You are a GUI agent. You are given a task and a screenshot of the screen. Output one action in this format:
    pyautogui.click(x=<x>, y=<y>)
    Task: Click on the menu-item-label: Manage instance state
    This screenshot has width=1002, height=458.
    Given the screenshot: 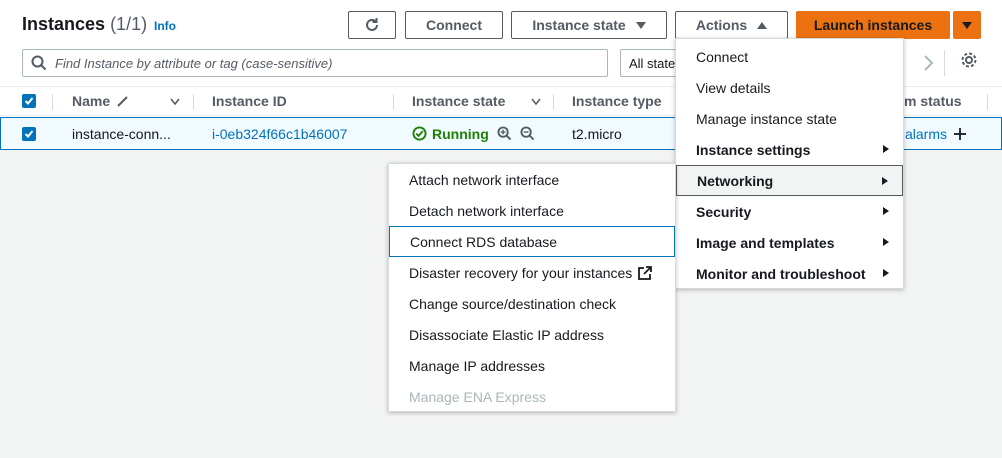 What is the action you would take?
    pyautogui.click(x=766, y=118)
    